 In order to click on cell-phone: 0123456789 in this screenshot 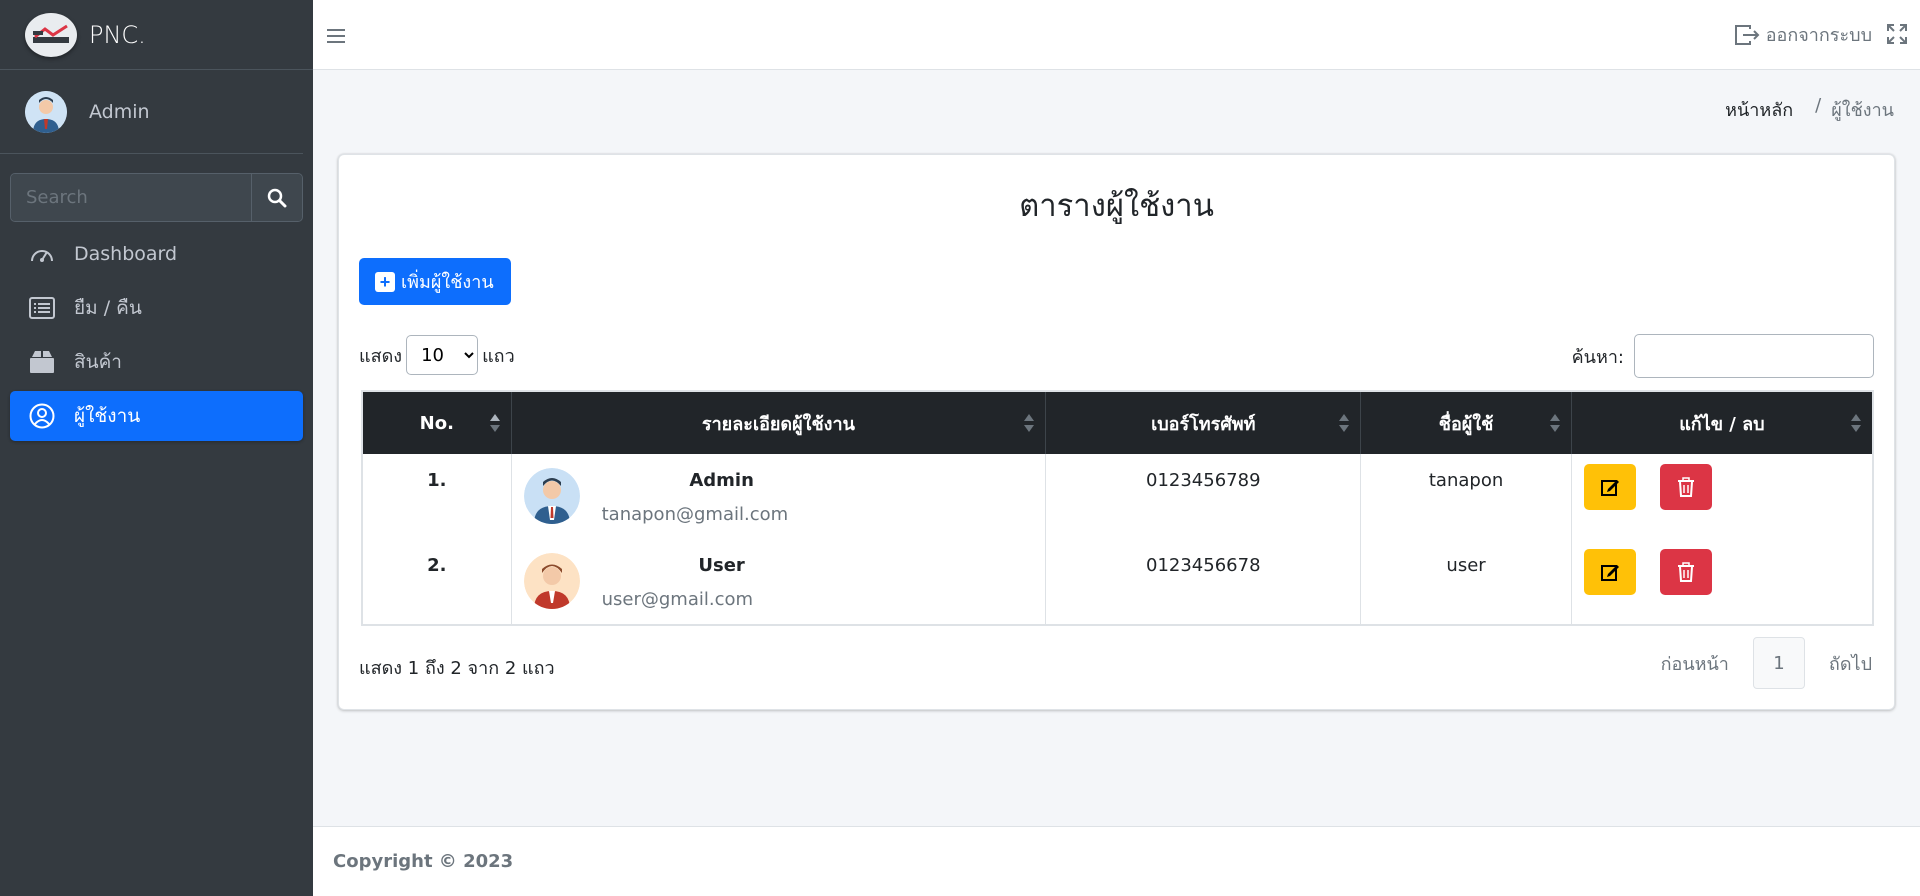, I will do `click(1204, 496)`.